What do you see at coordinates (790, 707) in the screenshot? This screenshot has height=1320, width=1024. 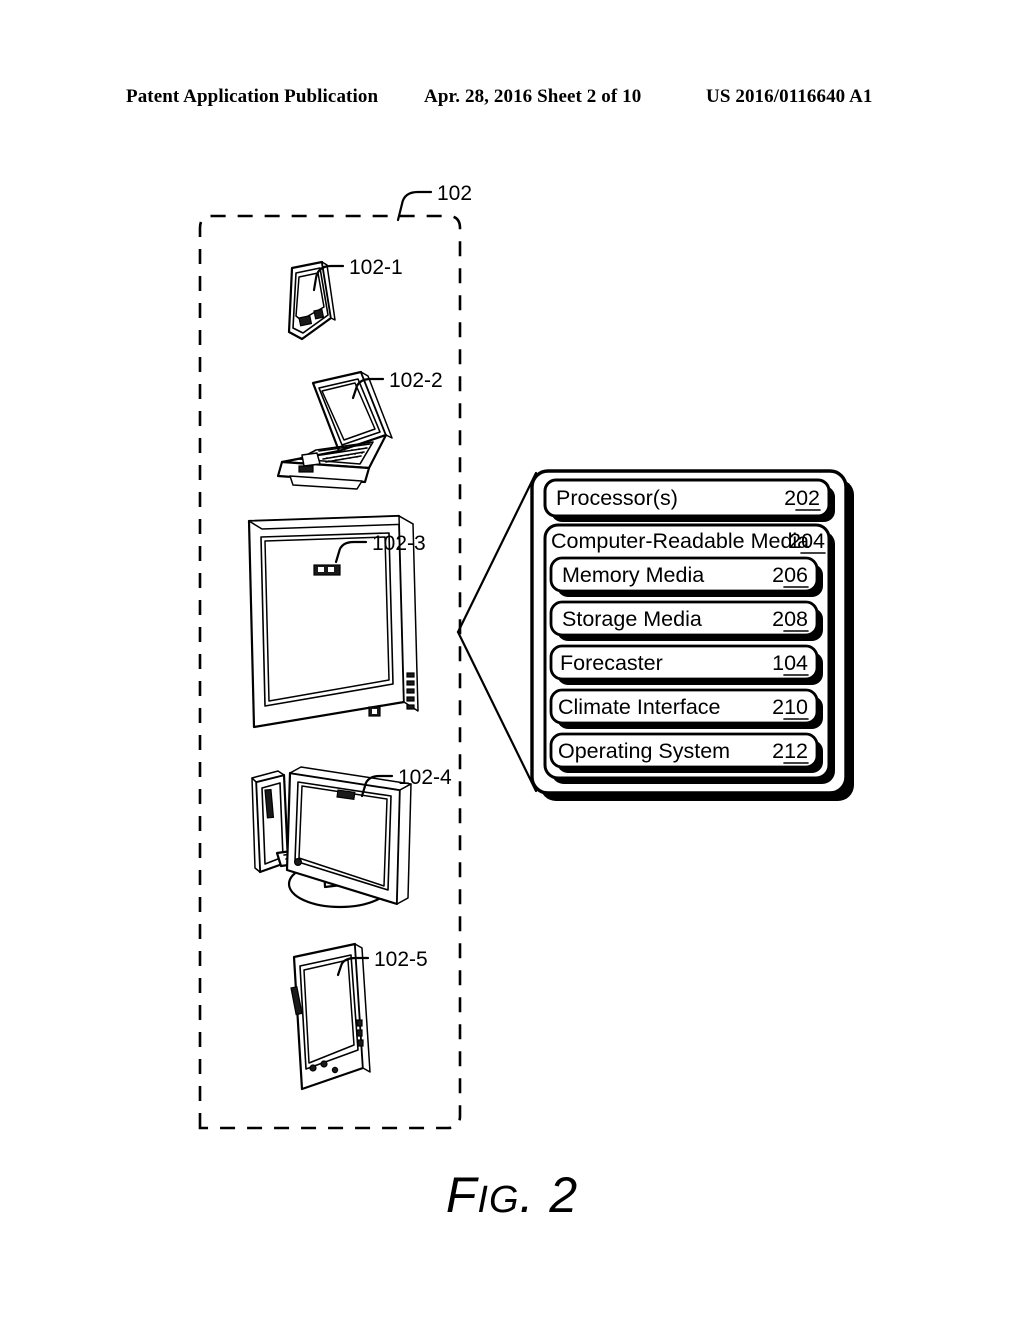 I see `component-climate-interface-ref: 210` at bounding box center [790, 707].